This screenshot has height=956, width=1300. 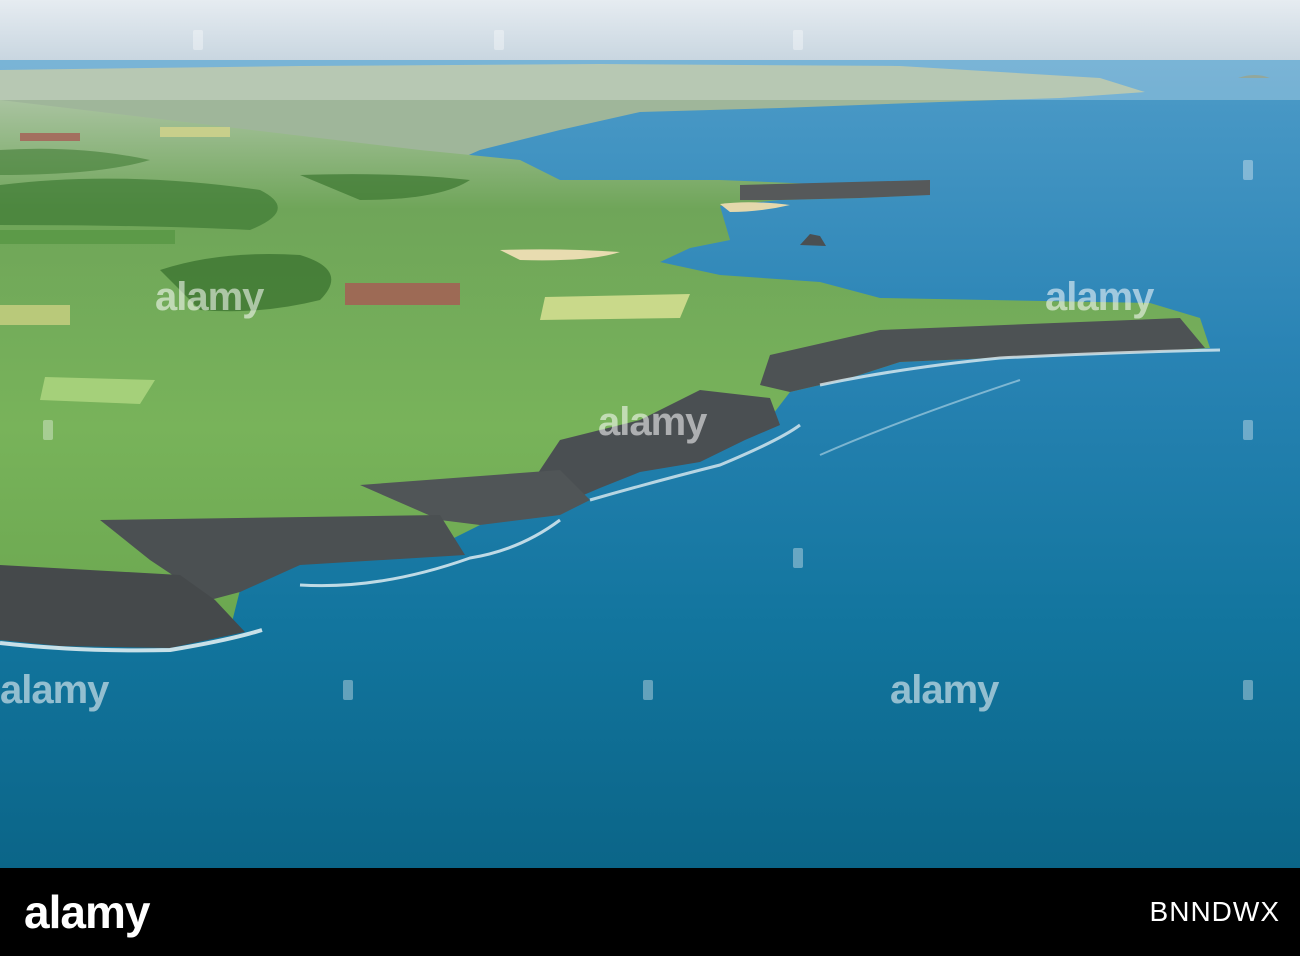 I want to click on image-id-label: BNNDWX, so click(x=1214, y=911).